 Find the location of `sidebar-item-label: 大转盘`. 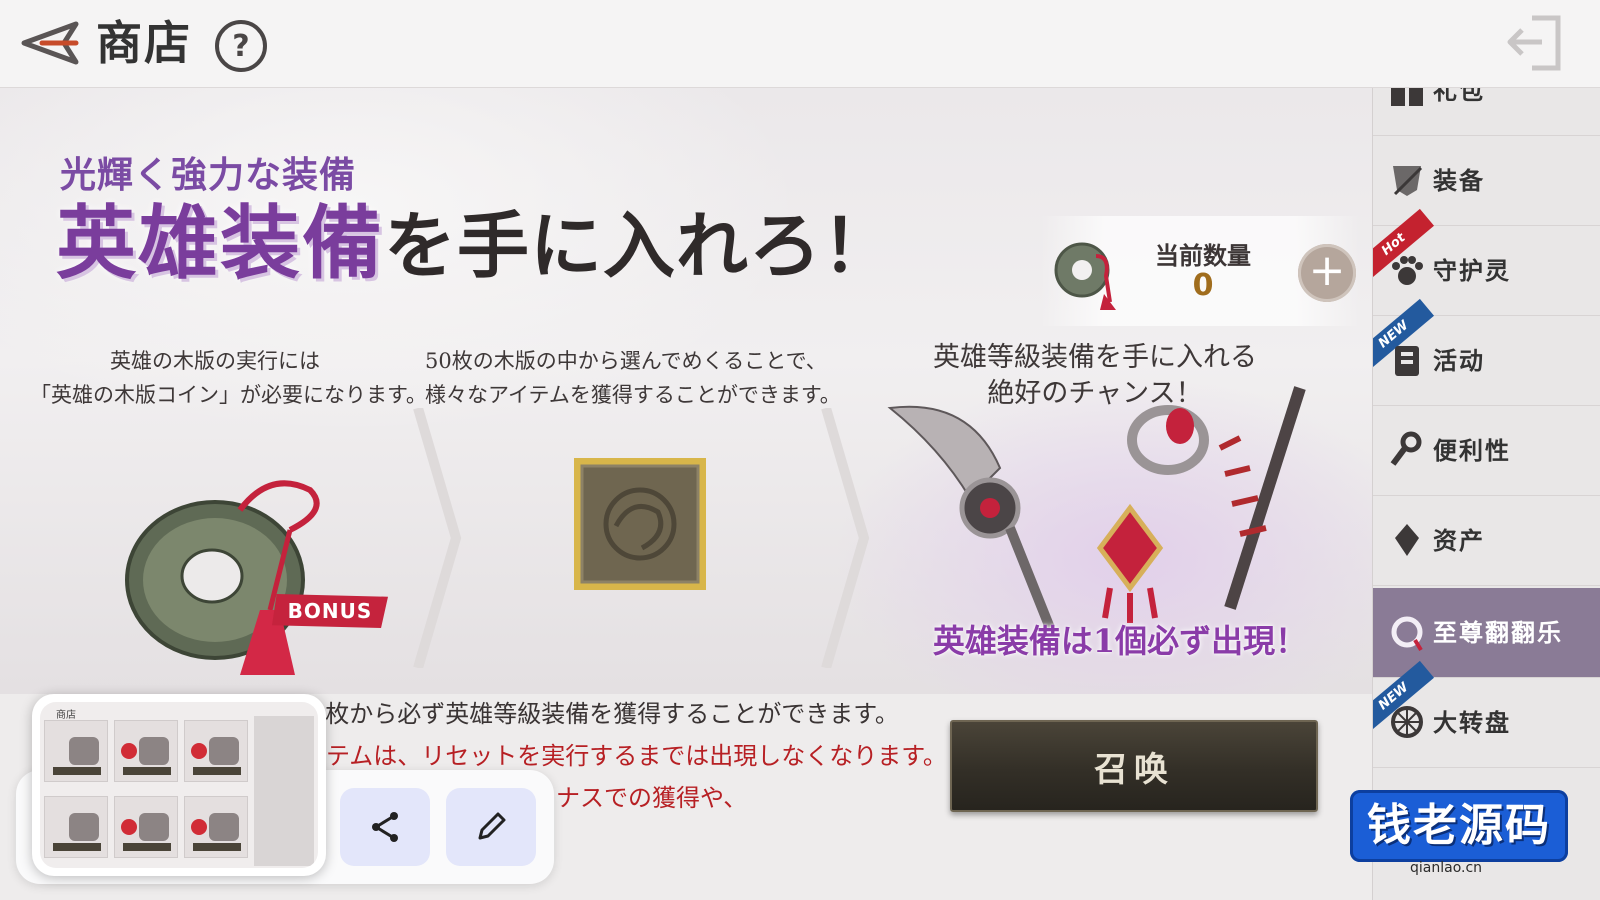

sidebar-item-label: 大转盘 is located at coordinates (1472, 723).